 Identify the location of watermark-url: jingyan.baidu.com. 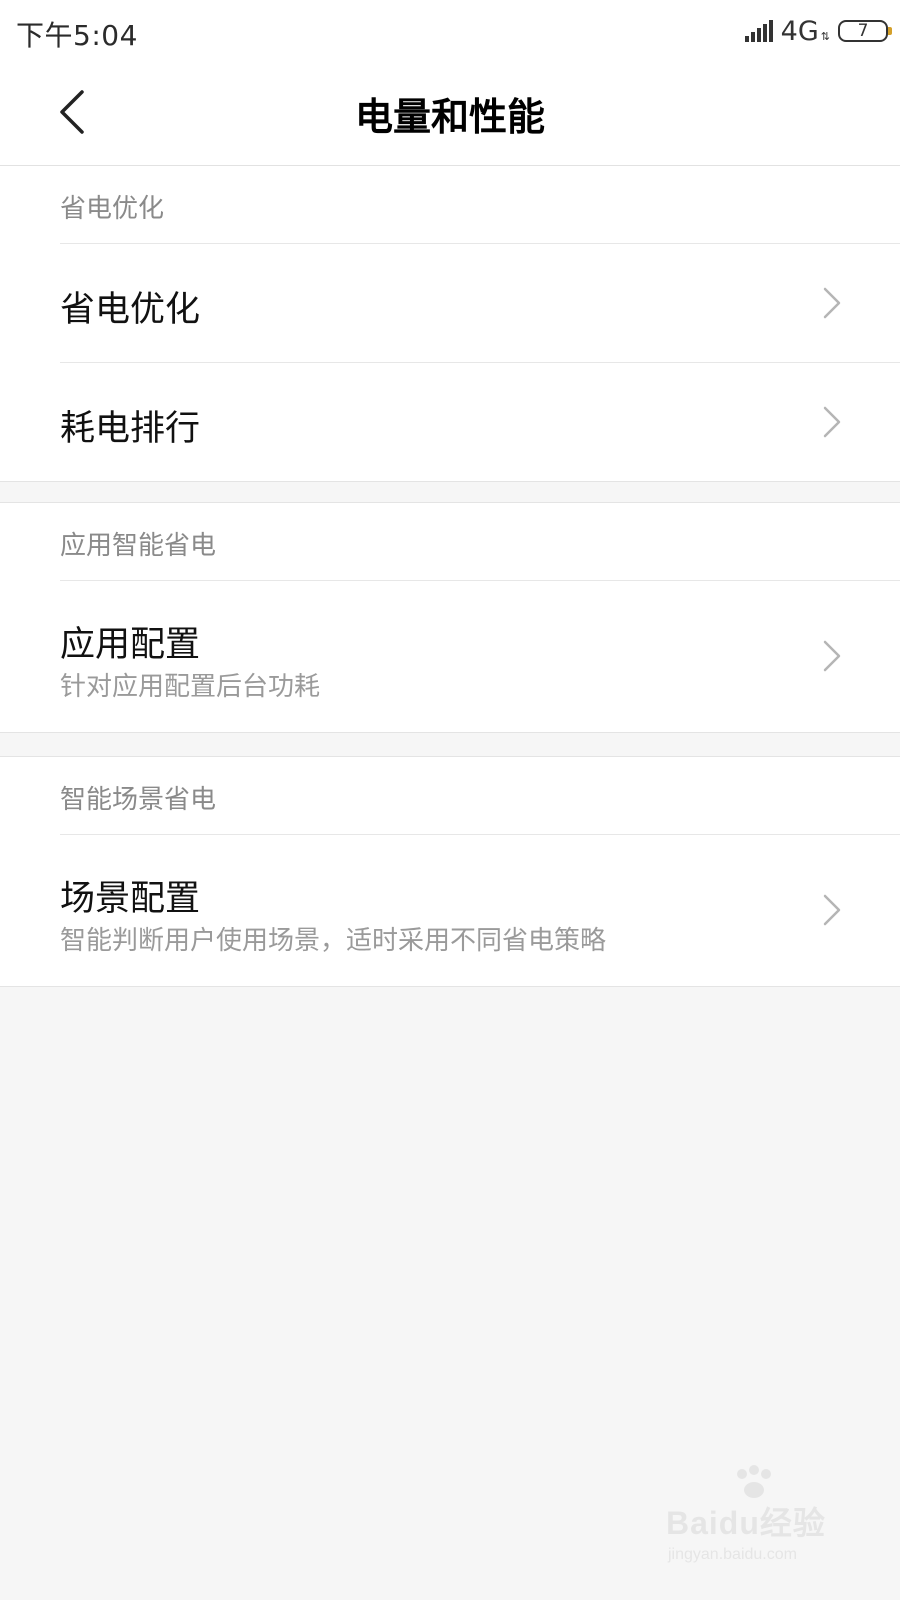
(732, 1554).